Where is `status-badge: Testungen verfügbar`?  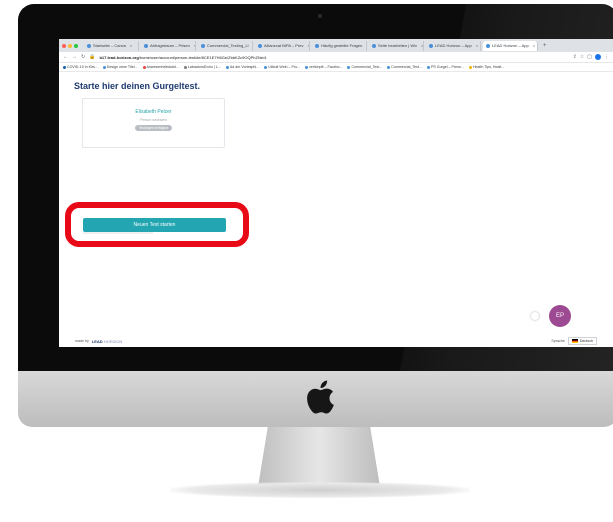
status-badge: Testungen verfügbar is located at coordinates (153, 128).